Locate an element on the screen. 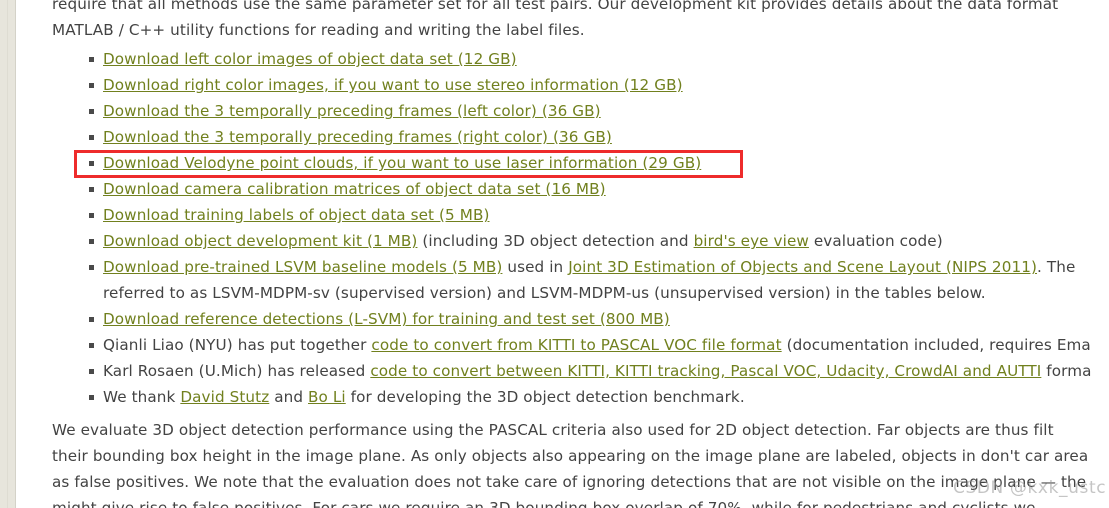 The width and height of the screenshot is (1109, 508). text-object-development-kit-1: (including 3D object detection and is located at coordinates (555, 241).